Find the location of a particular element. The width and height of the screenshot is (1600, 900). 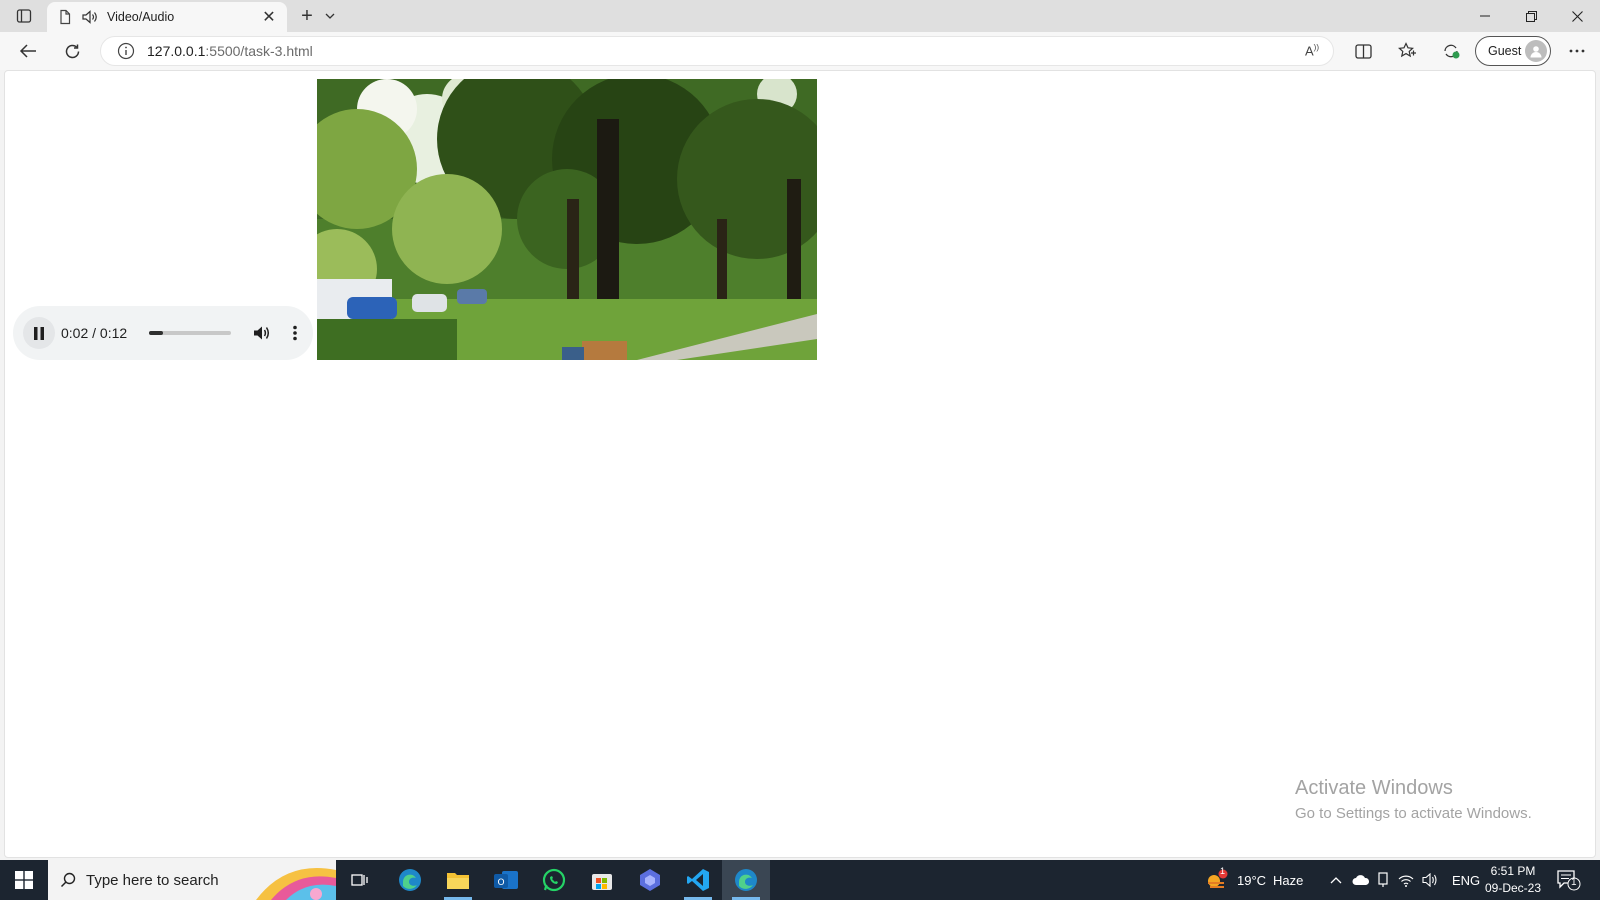

more-options-icon is located at coordinates (295, 333).